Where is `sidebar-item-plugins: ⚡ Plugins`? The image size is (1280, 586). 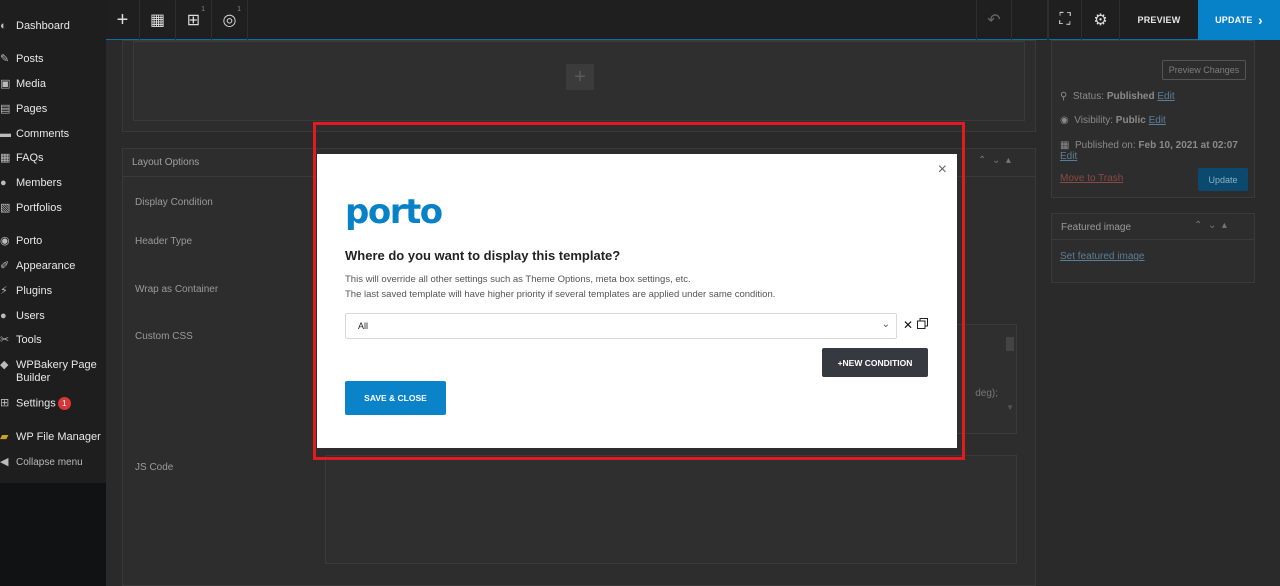
sidebar-item-plugins: ⚡ Plugins is located at coordinates (53, 291).